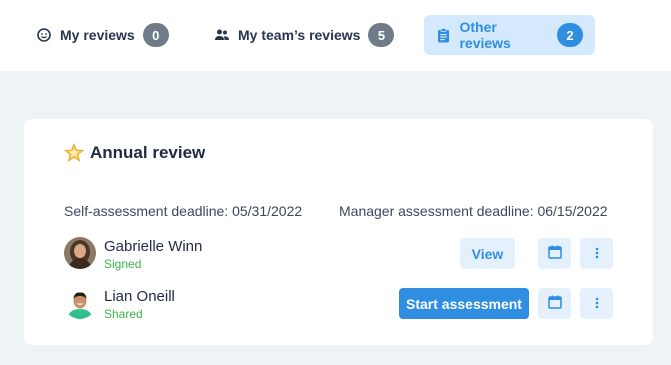 The width and height of the screenshot is (671, 365). What do you see at coordinates (148, 152) in the screenshot?
I see `card-title-text: Annual review` at bounding box center [148, 152].